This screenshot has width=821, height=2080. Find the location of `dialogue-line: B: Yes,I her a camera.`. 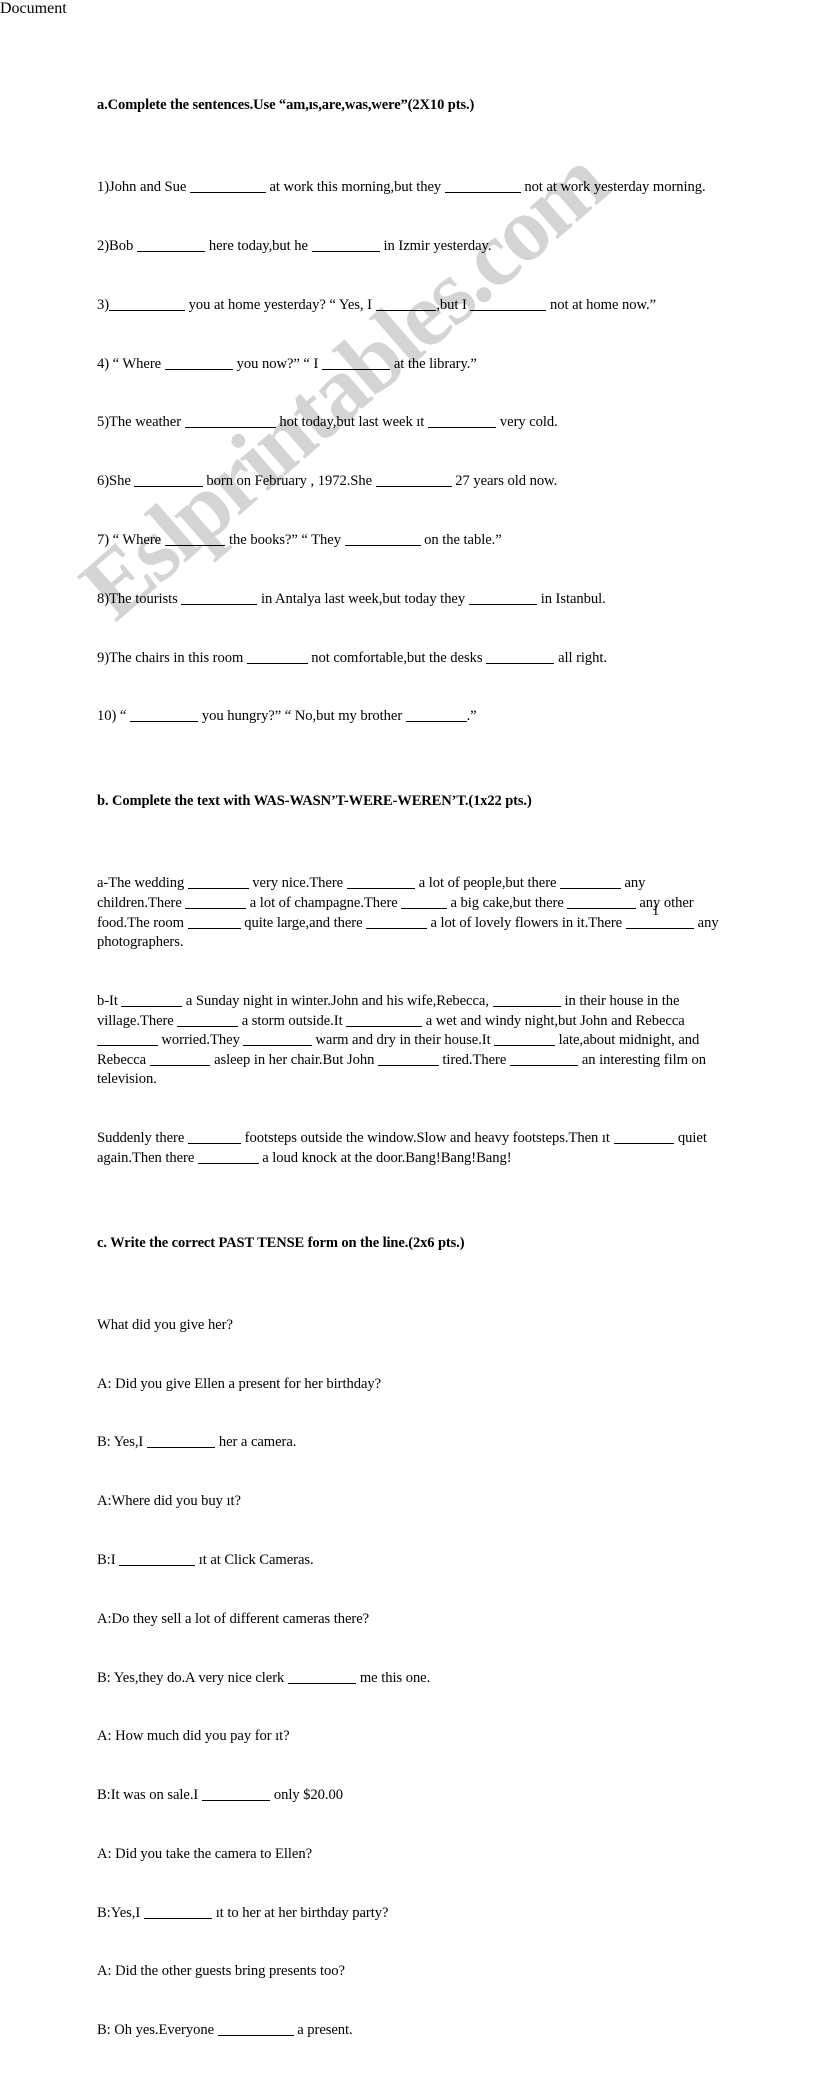

dialogue-line: B: Yes,I her a camera. is located at coordinates (197, 1442).